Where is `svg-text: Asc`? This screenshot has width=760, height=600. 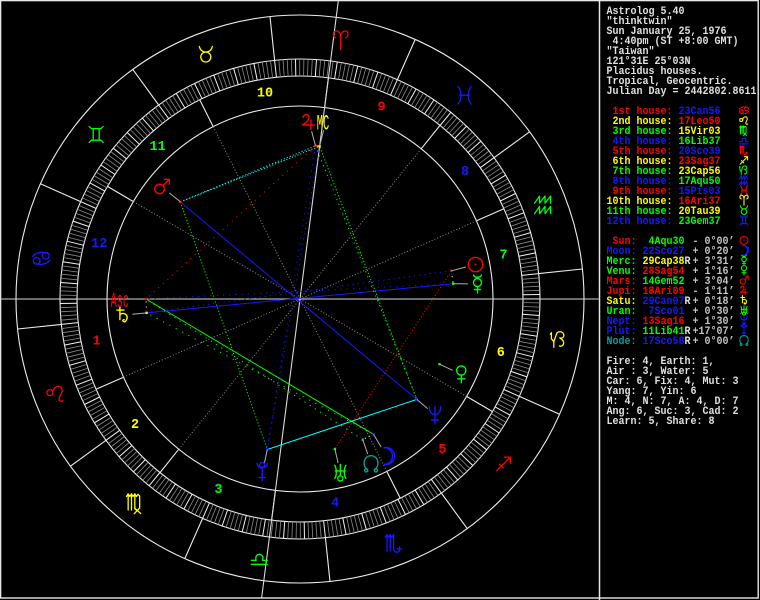 svg-text: Asc is located at coordinates (120, 302).